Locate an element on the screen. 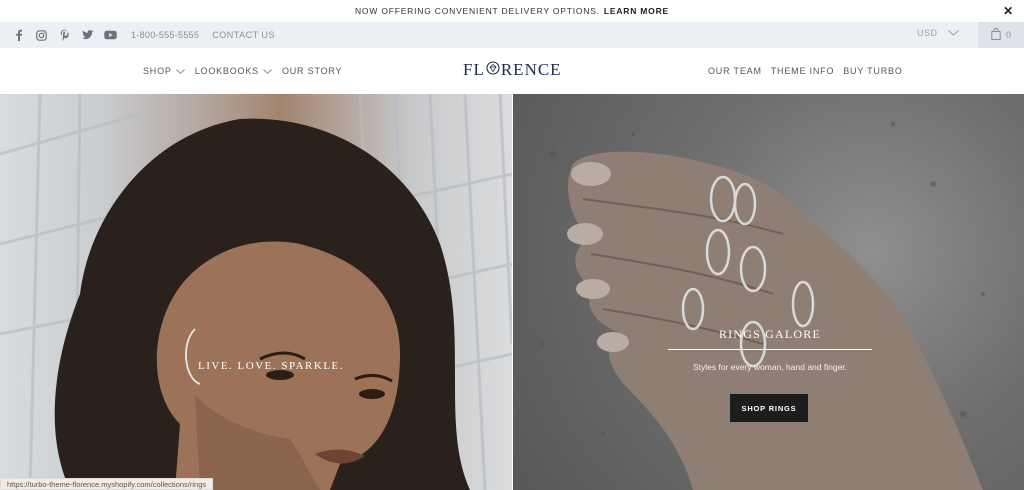  nav-item-label: OUR STORY is located at coordinates (312, 71).